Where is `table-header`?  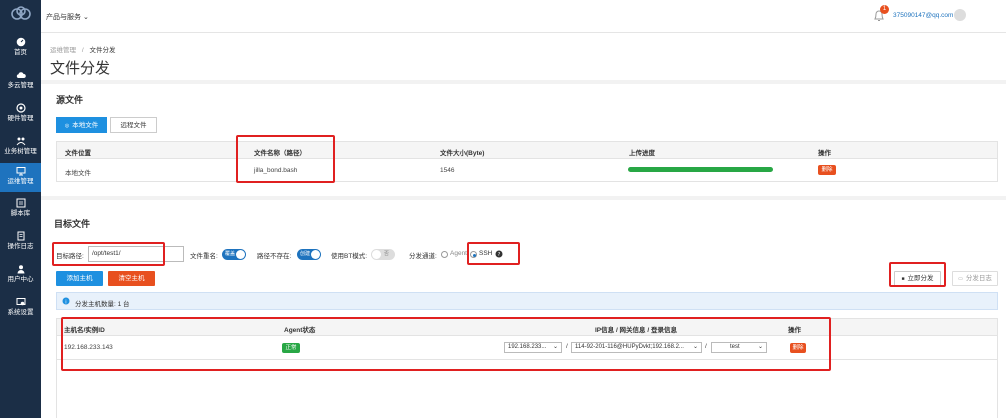
table-header is located at coordinates (527, 150).